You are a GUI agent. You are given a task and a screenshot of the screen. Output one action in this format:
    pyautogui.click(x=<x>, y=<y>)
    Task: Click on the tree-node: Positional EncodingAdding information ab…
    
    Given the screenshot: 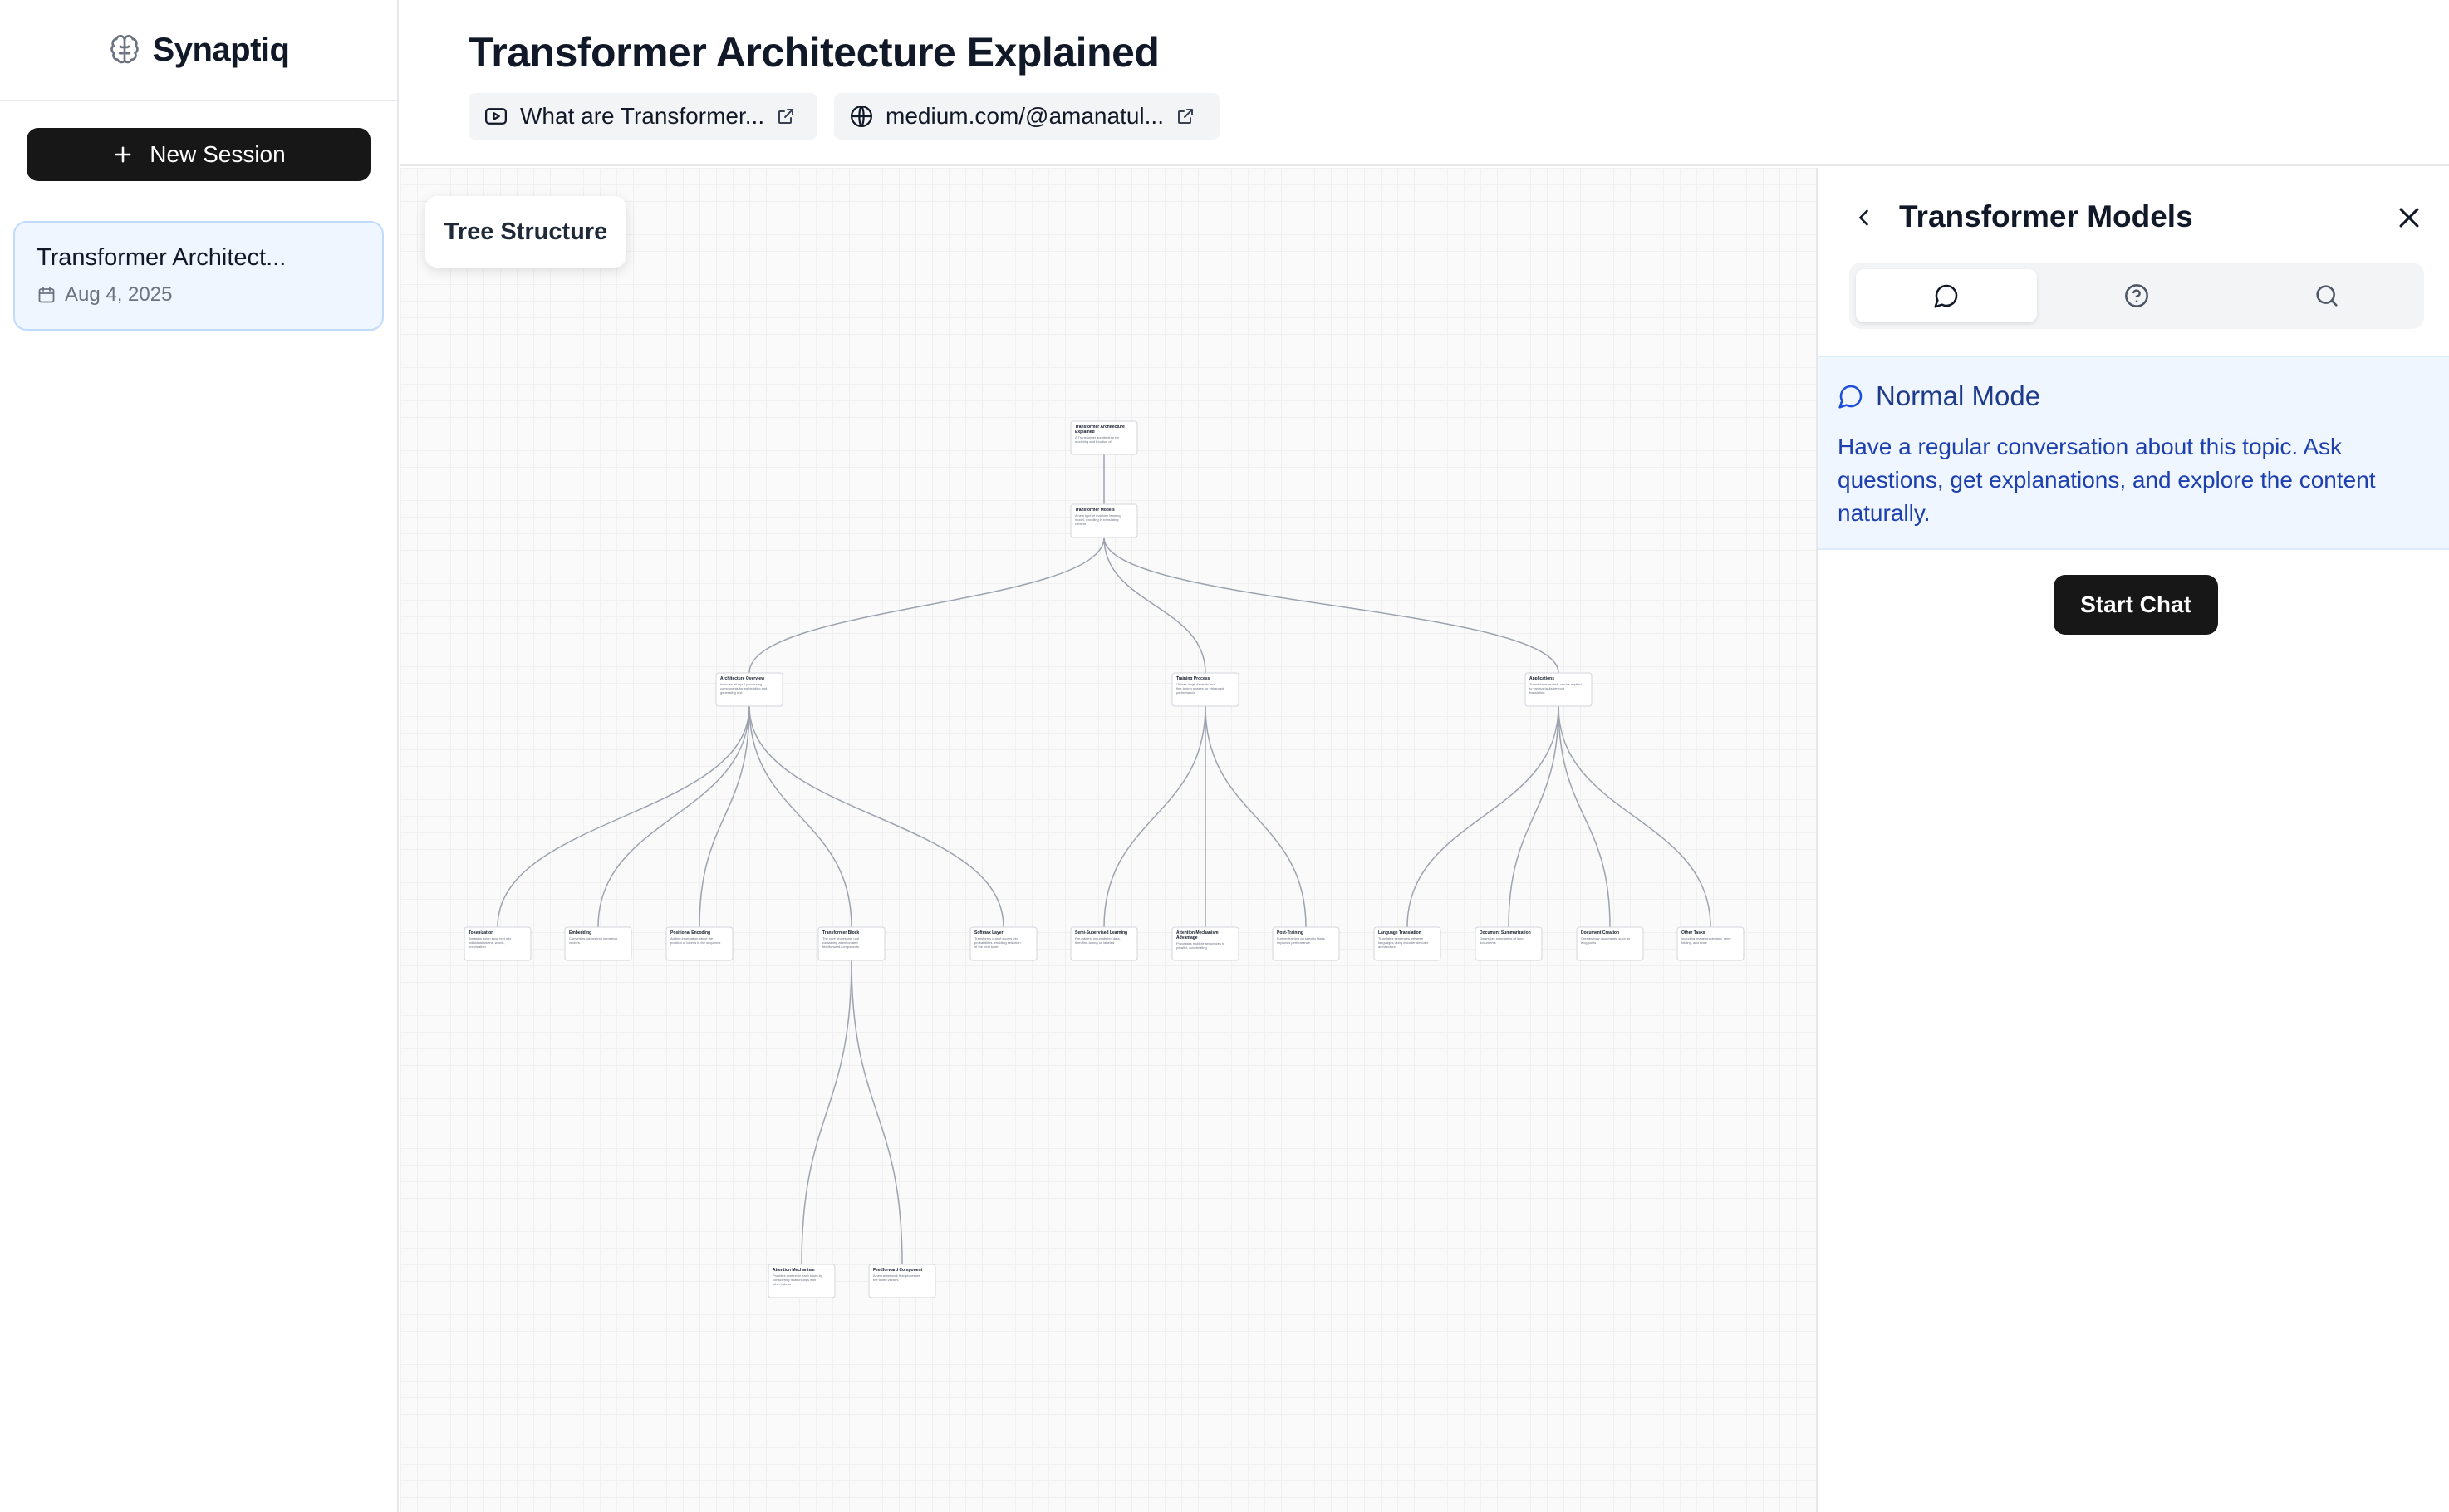 What is the action you would take?
    pyautogui.click(x=700, y=944)
    